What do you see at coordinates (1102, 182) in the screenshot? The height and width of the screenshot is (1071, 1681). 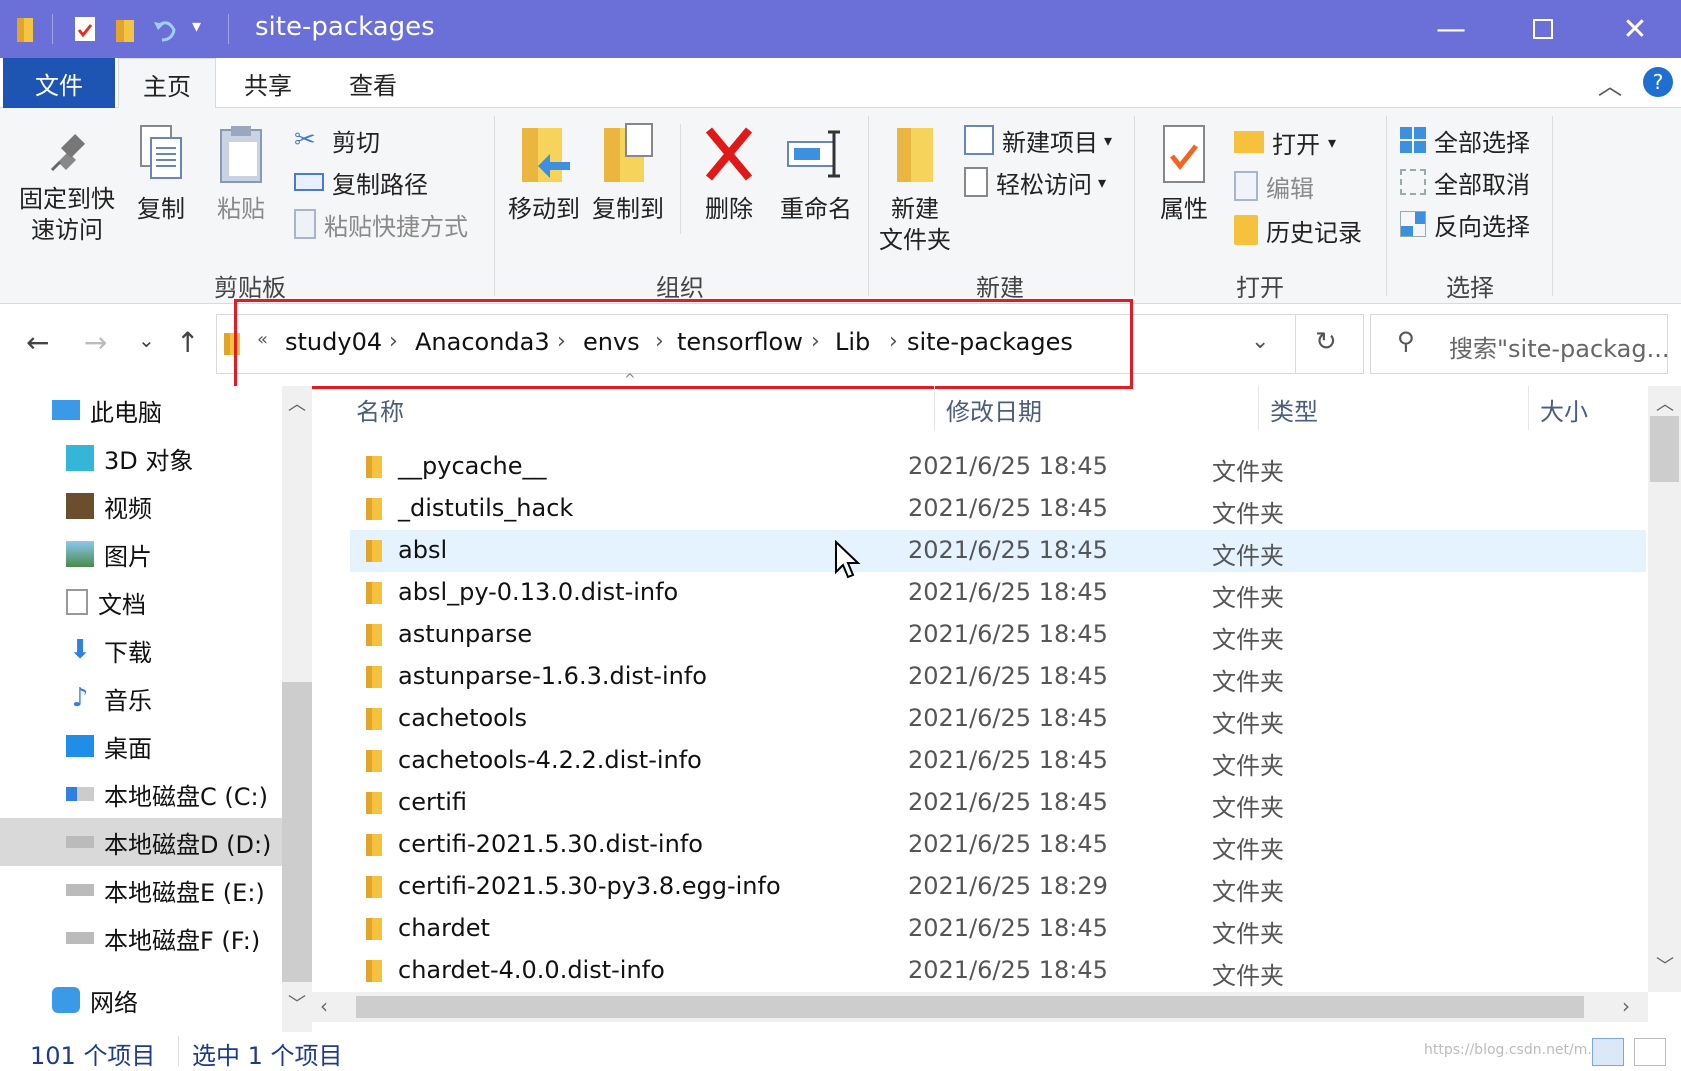 I see `easy-access-dropdown-icon: ▾` at bounding box center [1102, 182].